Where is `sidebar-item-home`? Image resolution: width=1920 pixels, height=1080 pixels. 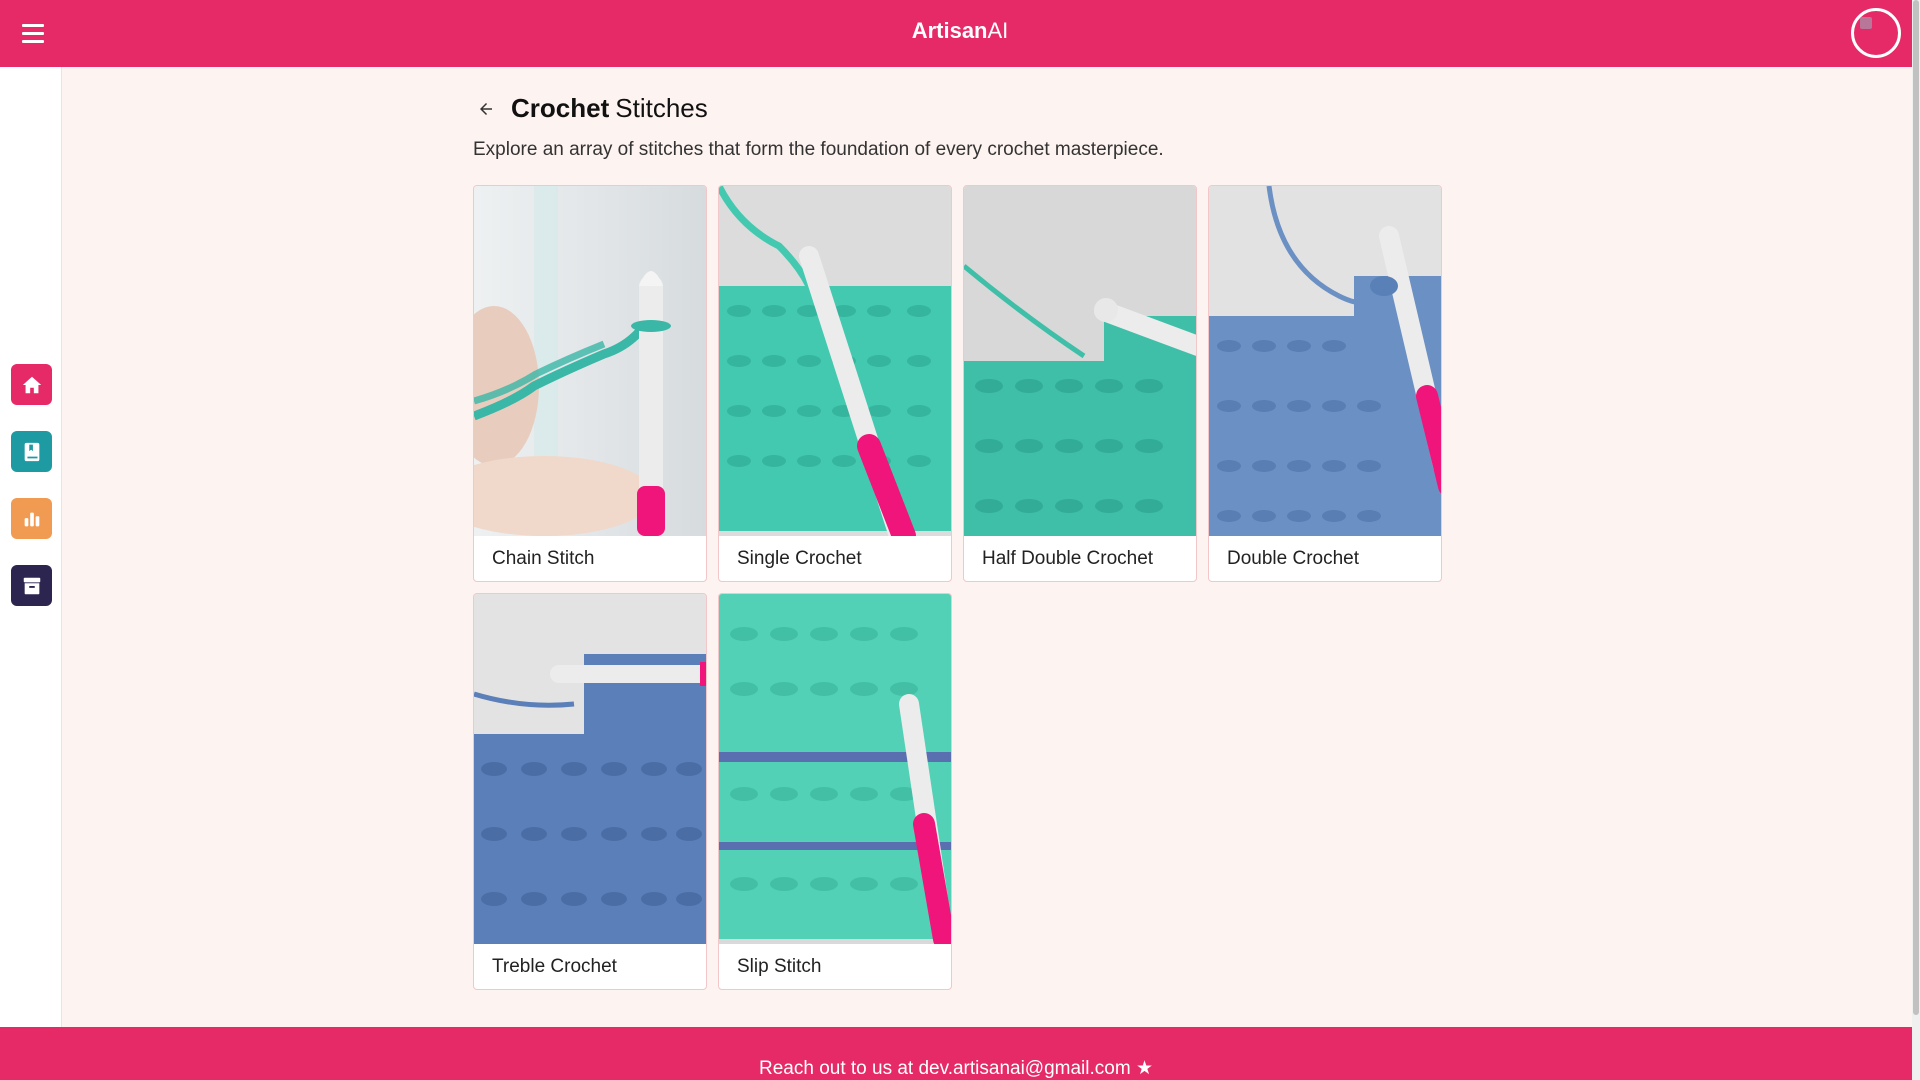
sidebar-item-home is located at coordinates (31, 384).